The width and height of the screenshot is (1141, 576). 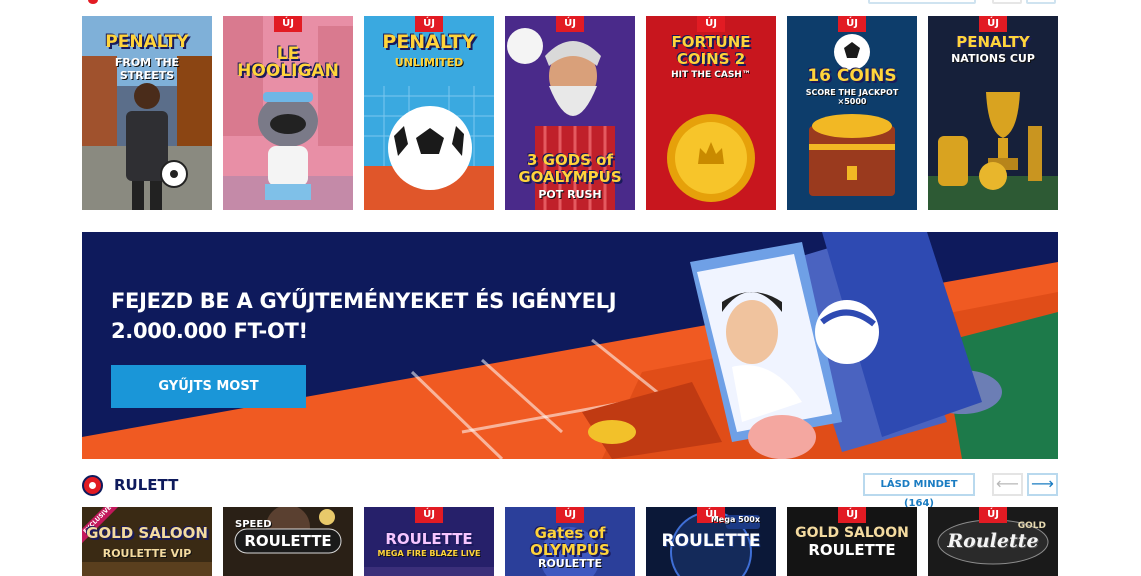 What do you see at coordinates (1042, 484) in the screenshot?
I see `next-arrow-button: ⟶` at bounding box center [1042, 484].